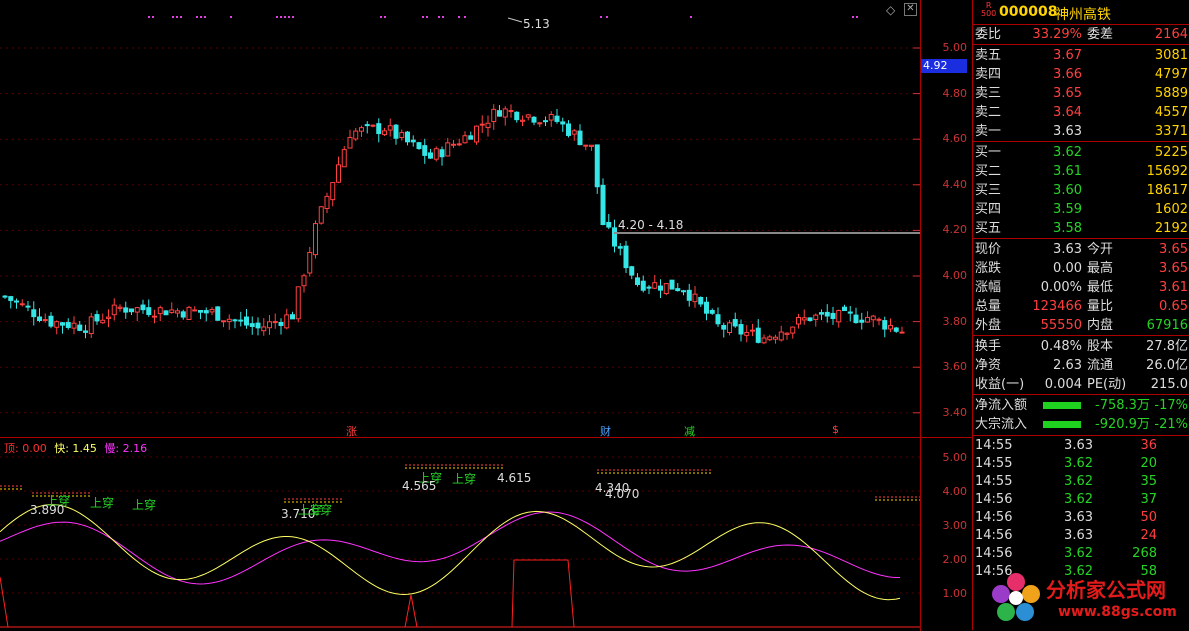 This screenshot has width=1189, height=631. I want to click on stat-row: 现价 3.63 今开 3.65, so click(1081, 249).